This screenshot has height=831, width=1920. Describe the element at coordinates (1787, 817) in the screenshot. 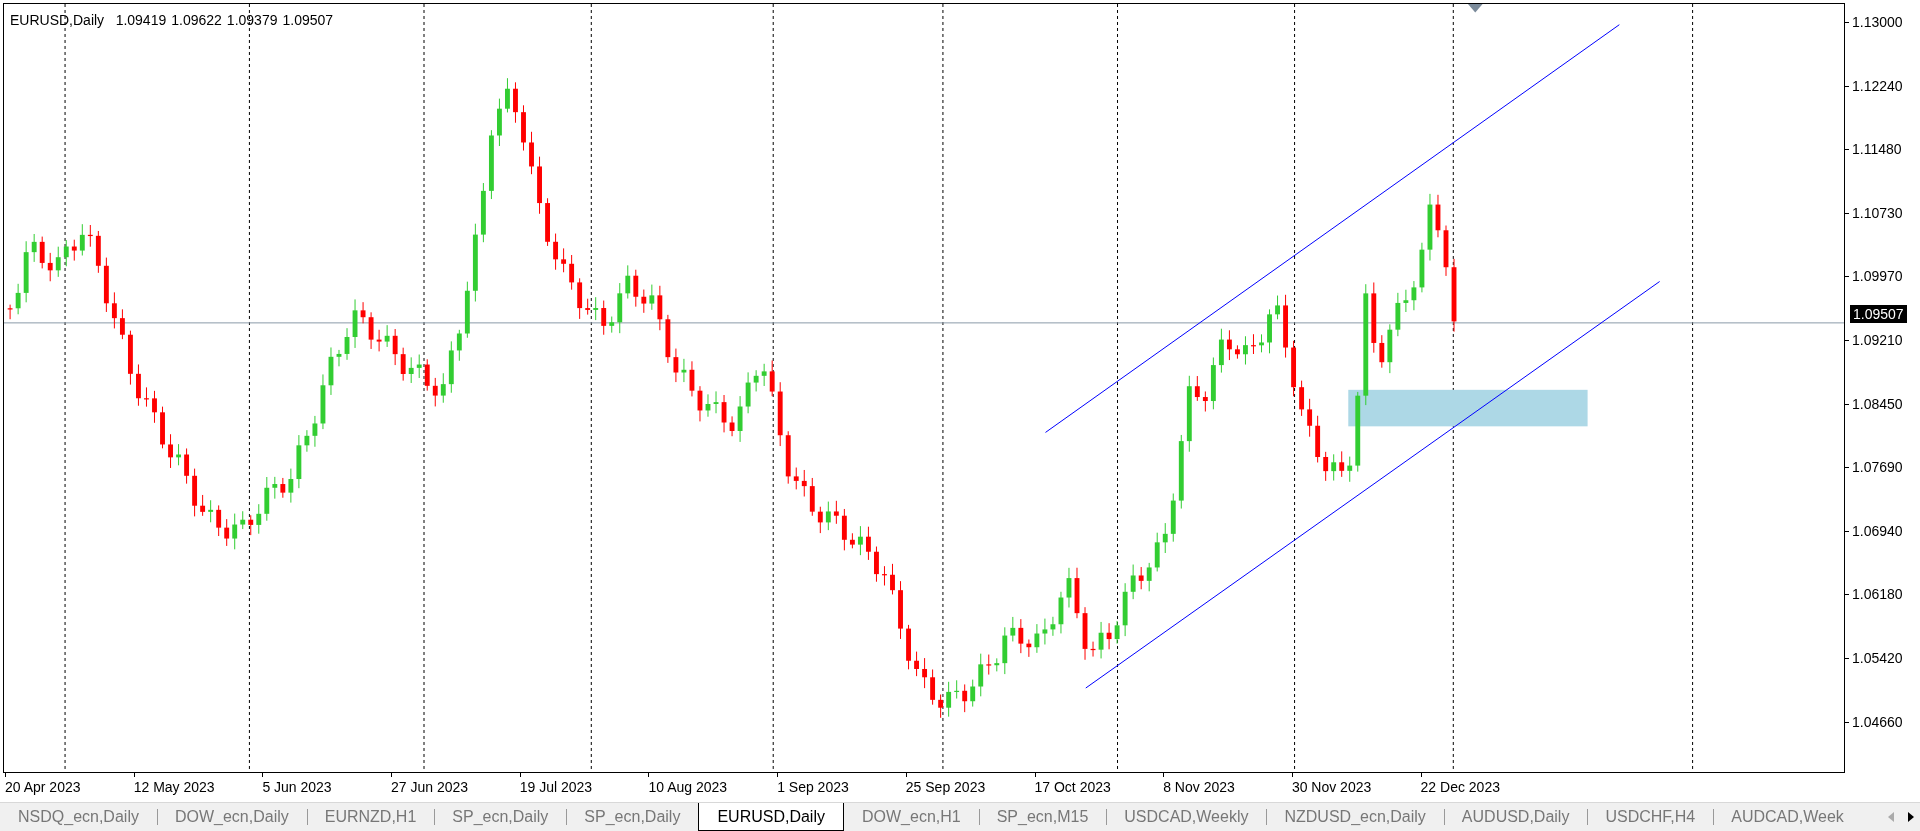

I see `chart-tab: AUDCAD,Week` at that location.